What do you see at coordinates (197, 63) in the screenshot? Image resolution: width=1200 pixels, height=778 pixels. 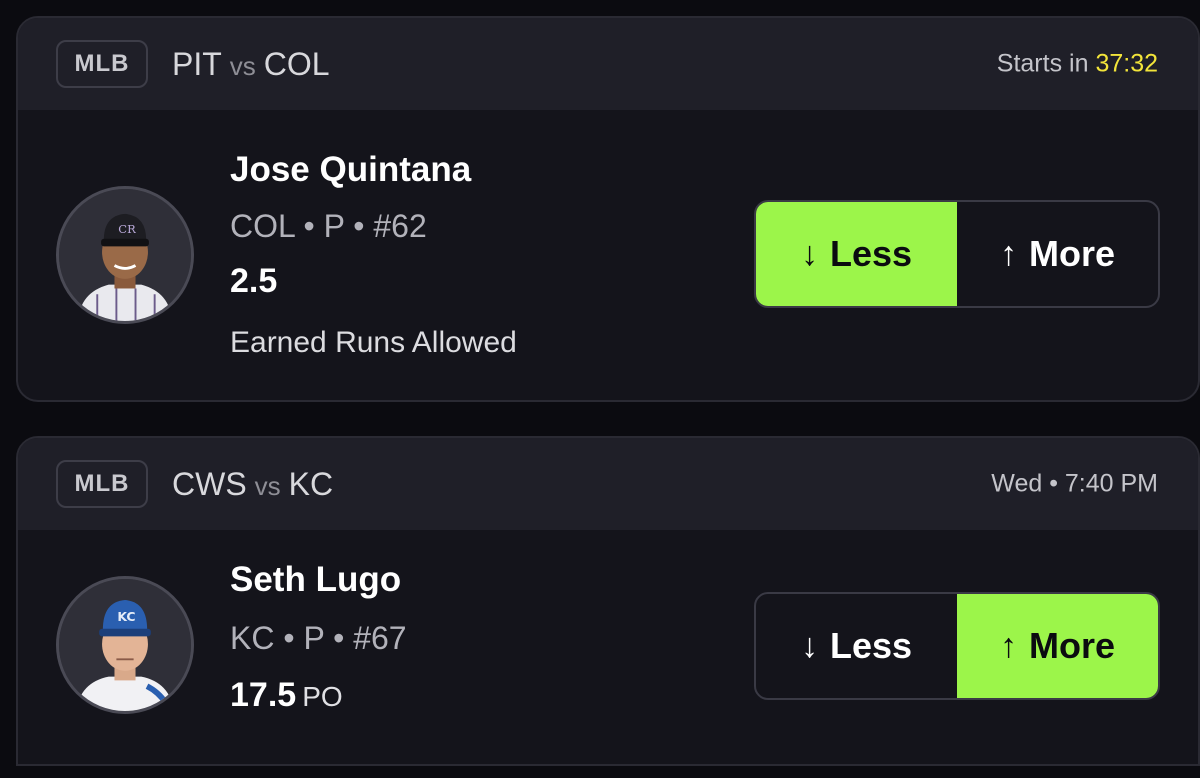 I see `home-team: PIT` at bounding box center [197, 63].